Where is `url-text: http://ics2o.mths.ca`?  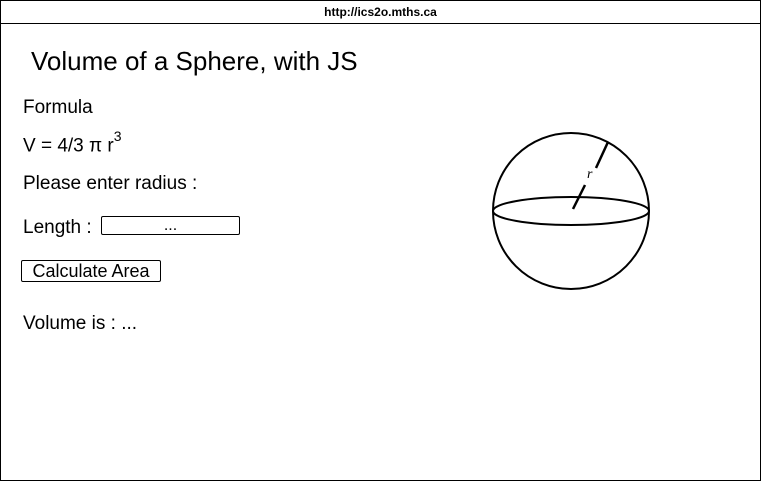 url-text: http://ics2o.mths.ca is located at coordinates (380, 12).